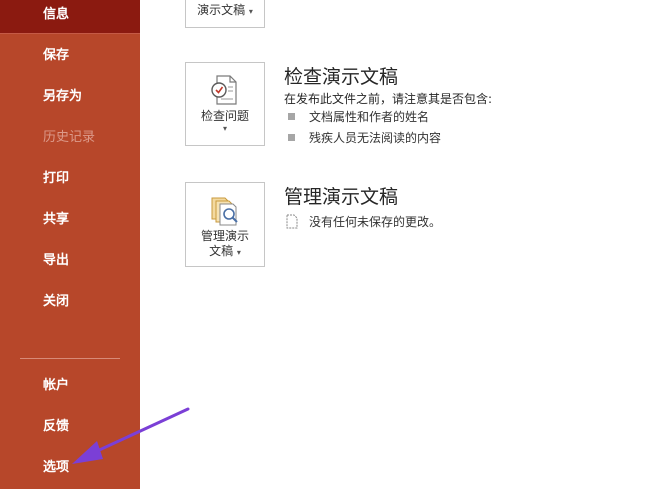 The height and width of the screenshot is (489, 661). What do you see at coordinates (70, 17) in the screenshot?
I see `nav-item-info: 信息` at bounding box center [70, 17].